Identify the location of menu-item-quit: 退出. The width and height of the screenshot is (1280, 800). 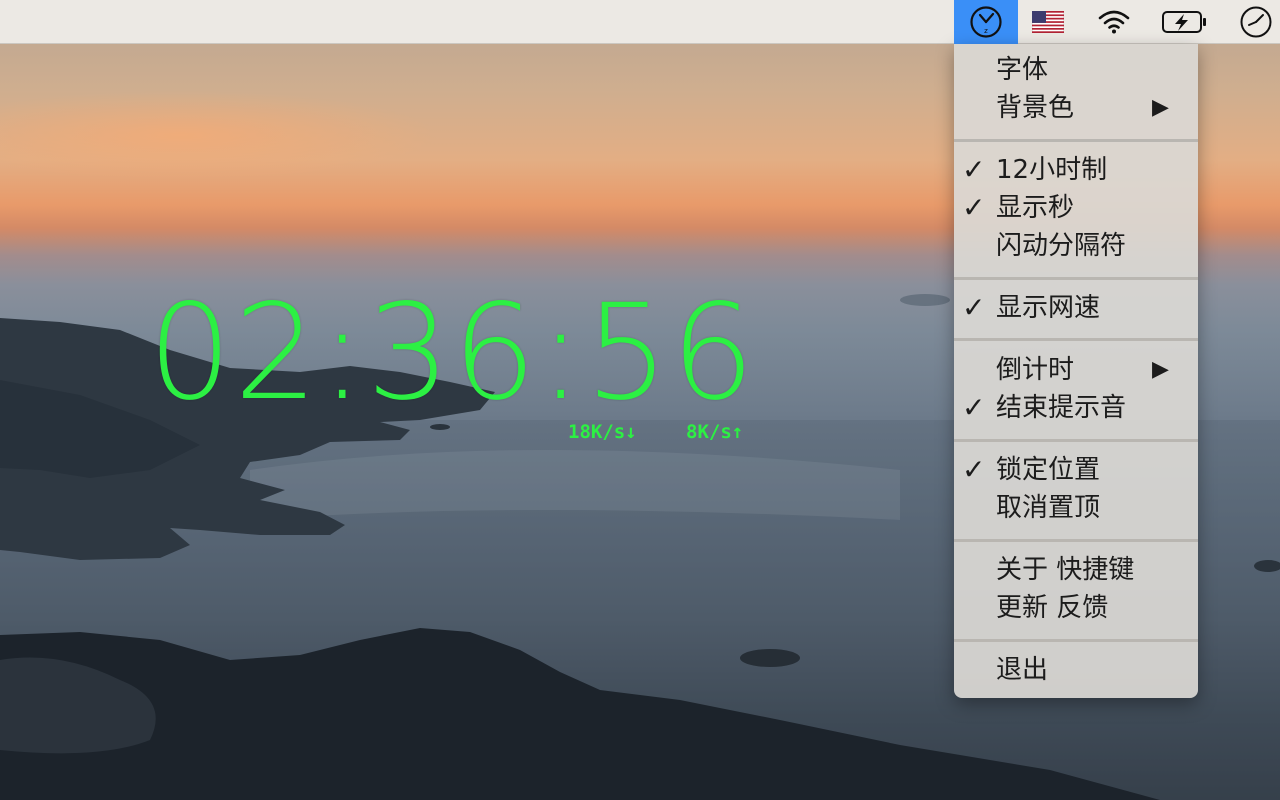
(1076, 670).